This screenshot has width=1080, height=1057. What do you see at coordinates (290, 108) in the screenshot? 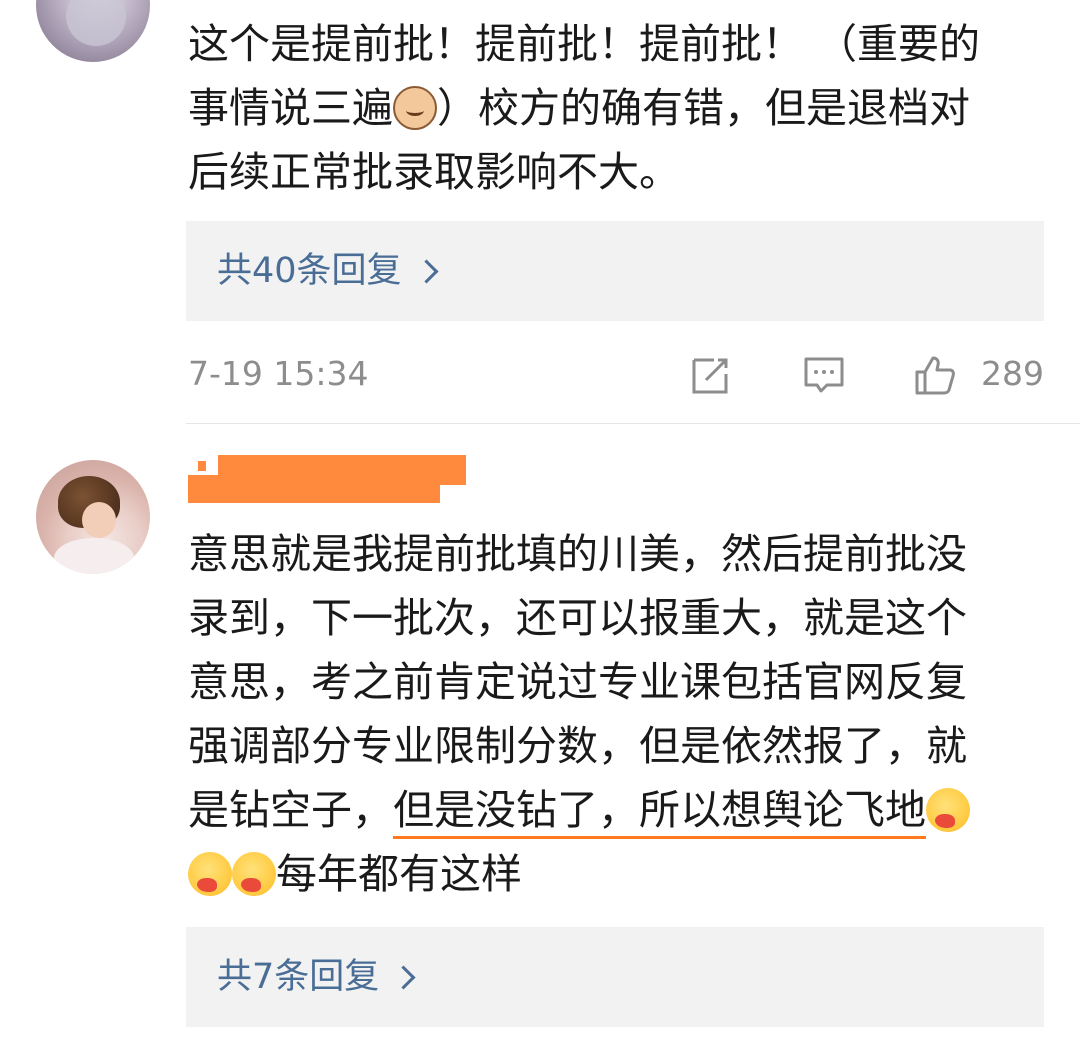
I see `comment-line: 事情说三遍` at bounding box center [290, 108].